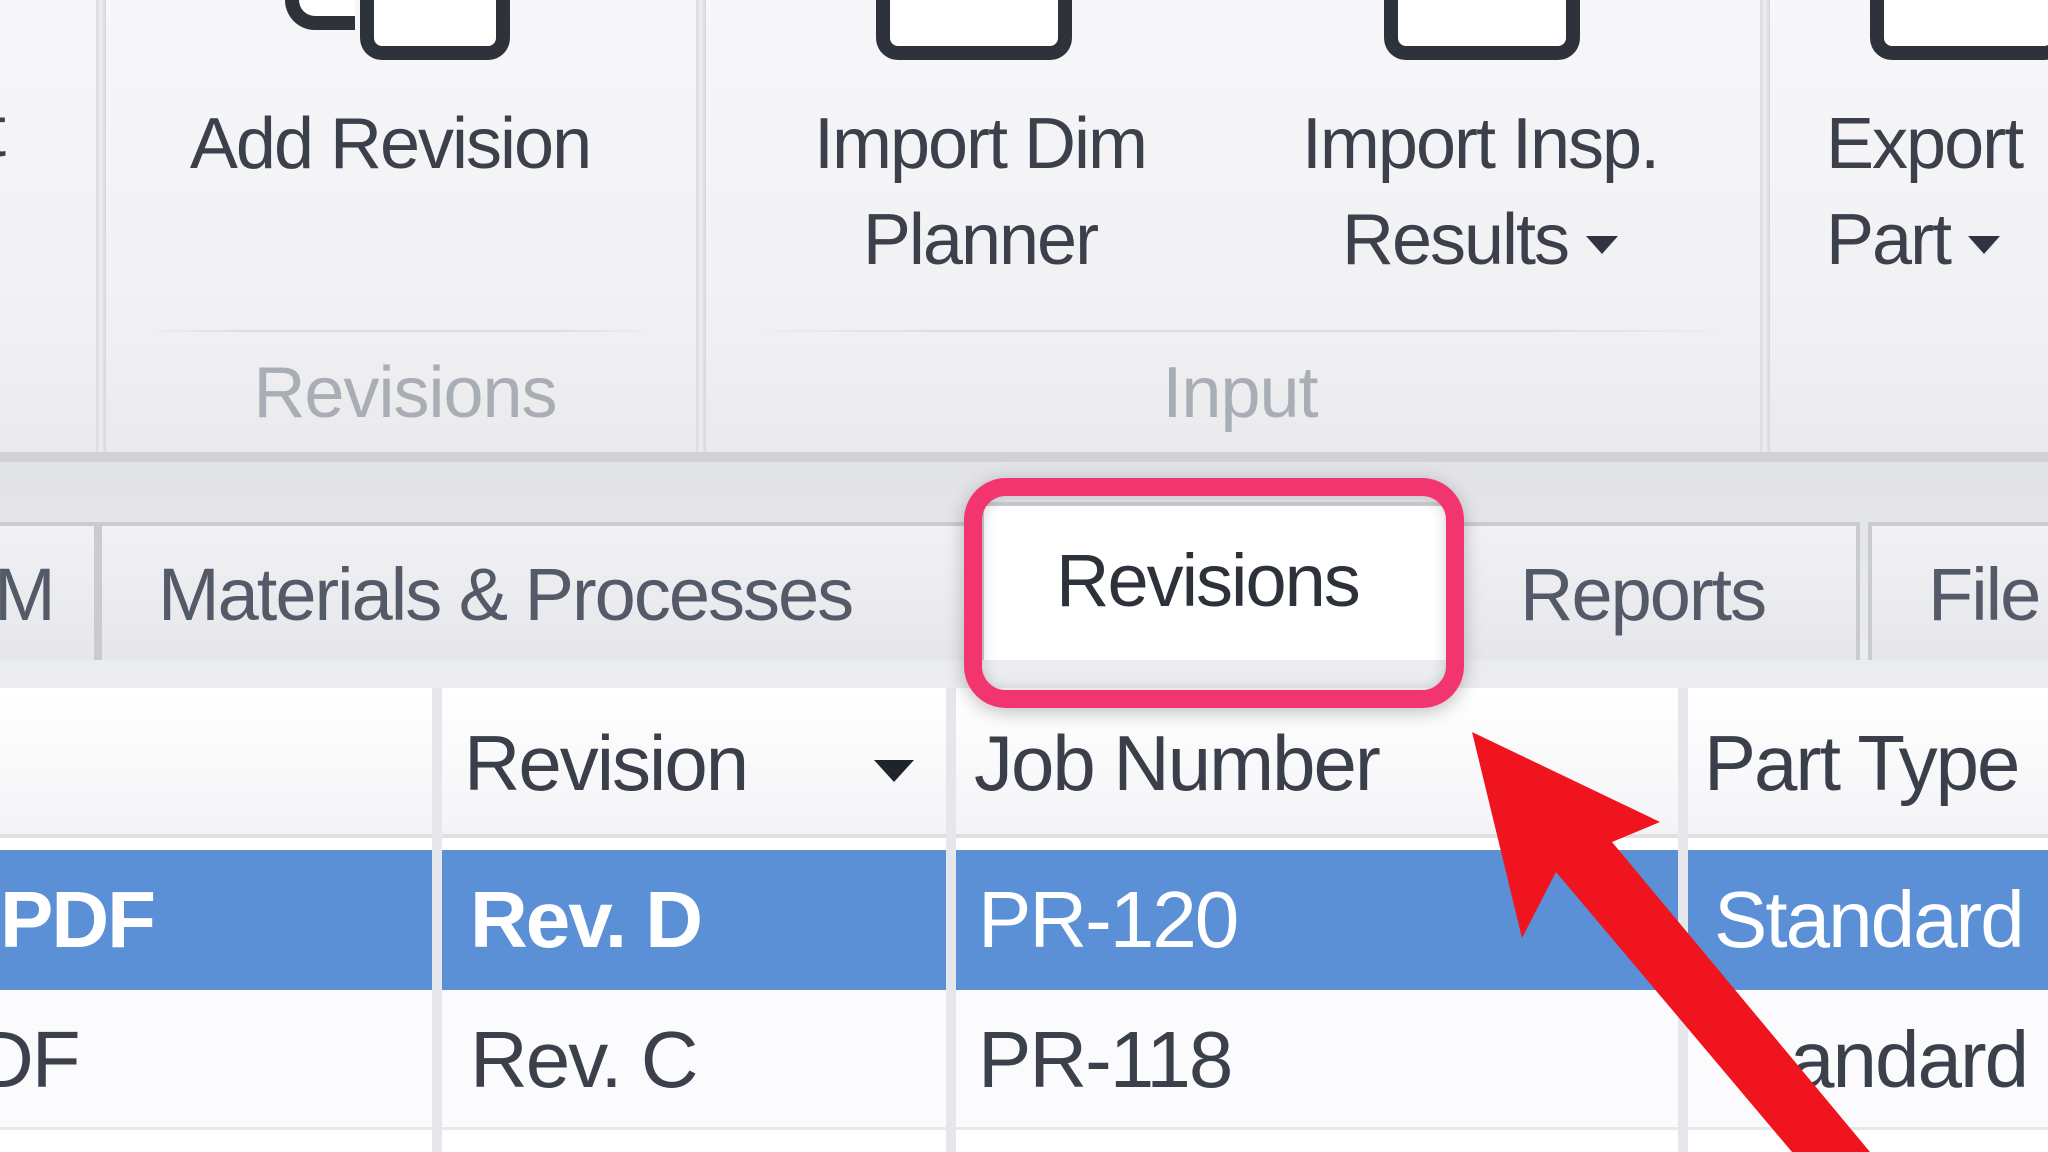  Describe the element at coordinates (980, 192) in the screenshot. I see `import-dim-planner-button: Import Dim Planner` at that location.